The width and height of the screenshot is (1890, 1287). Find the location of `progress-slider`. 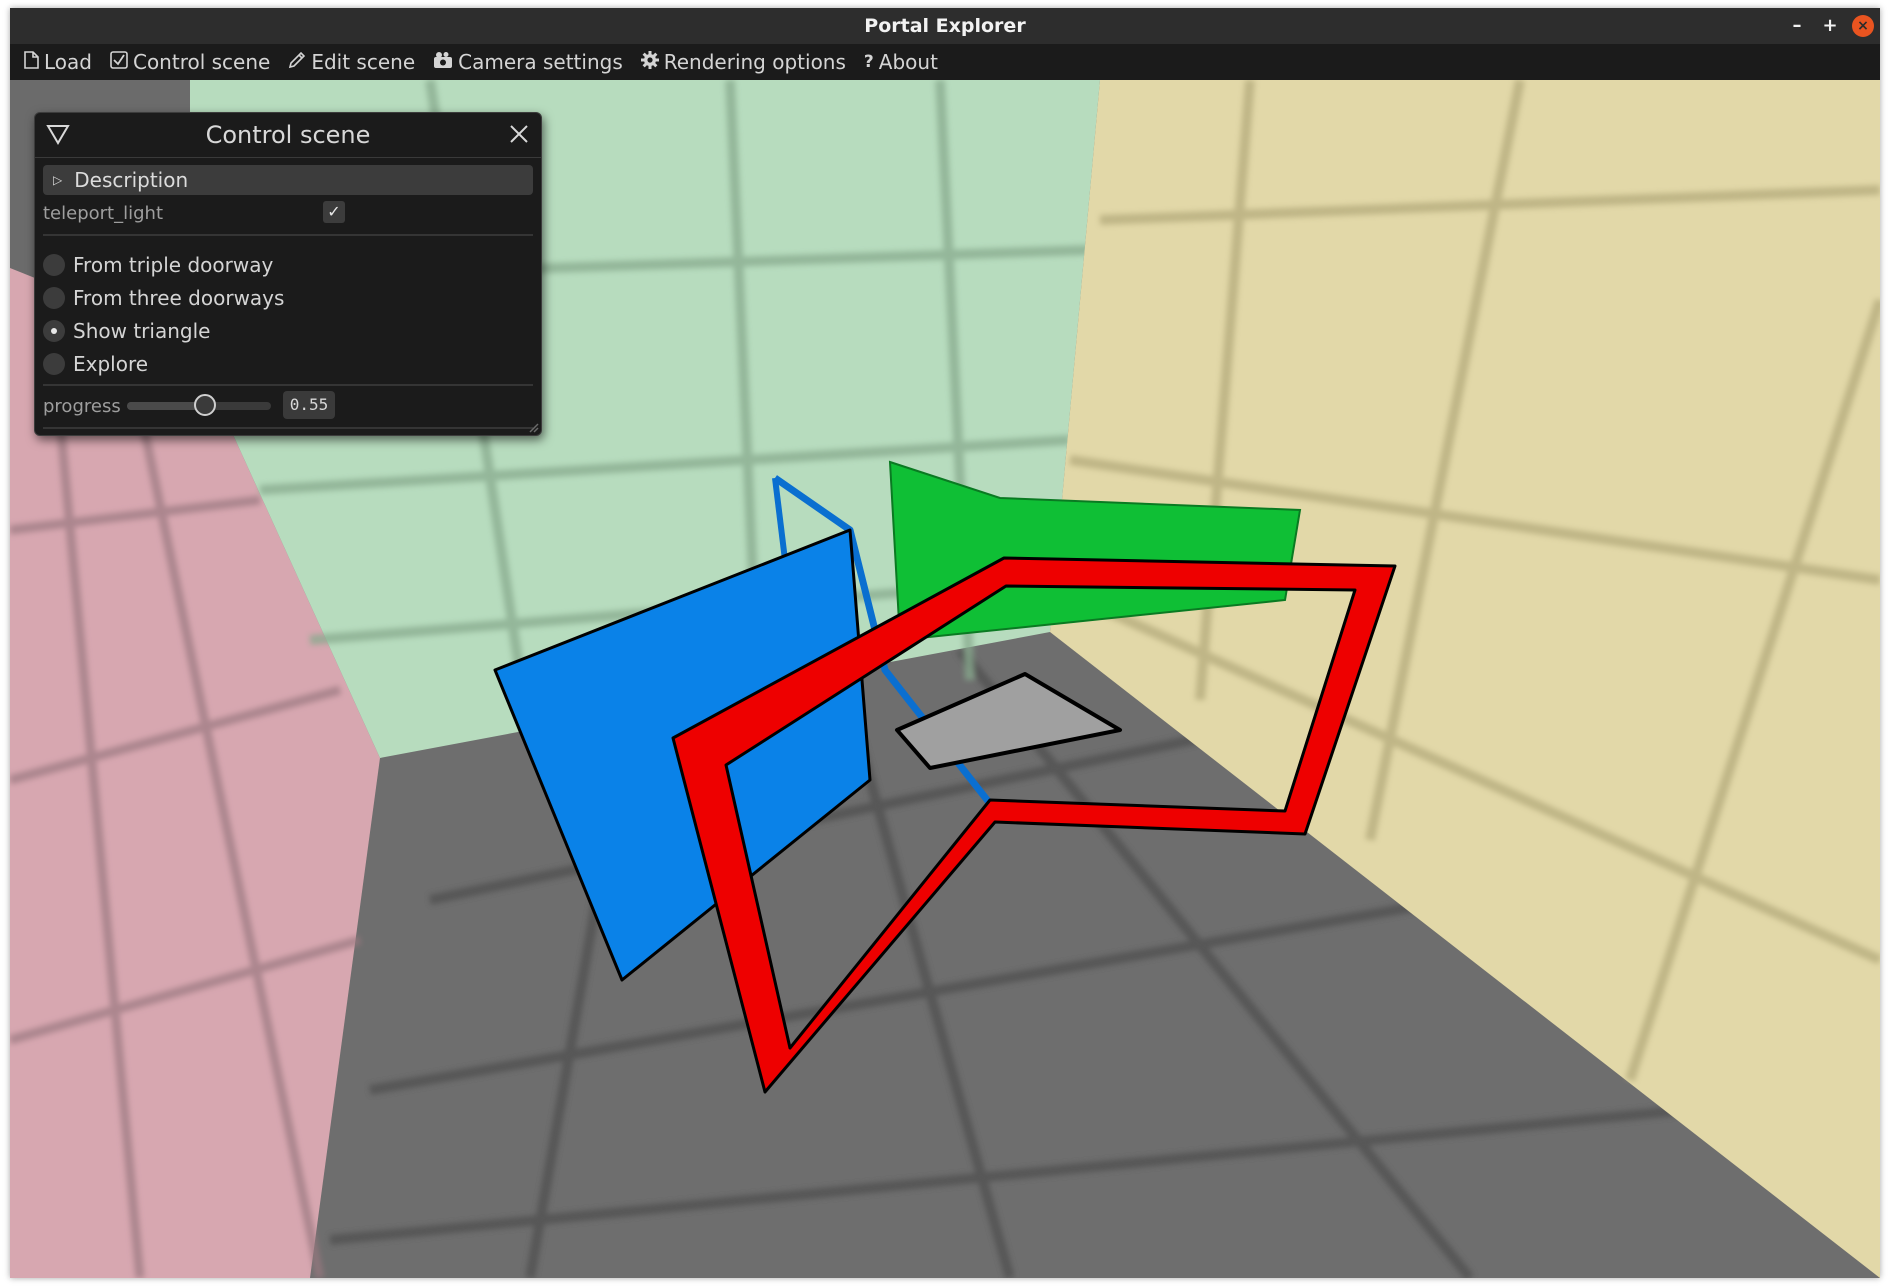

progress-slider is located at coordinates (199, 405).